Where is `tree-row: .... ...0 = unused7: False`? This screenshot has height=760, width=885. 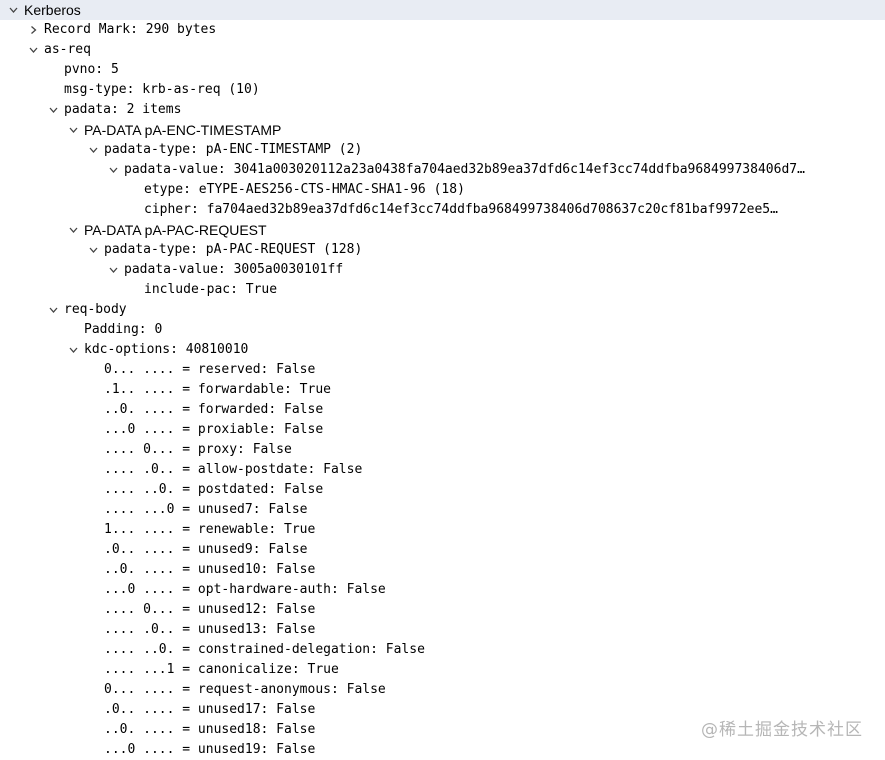
tree-row: .... ...0 = unused7: False is located at coordinates (442, 510).